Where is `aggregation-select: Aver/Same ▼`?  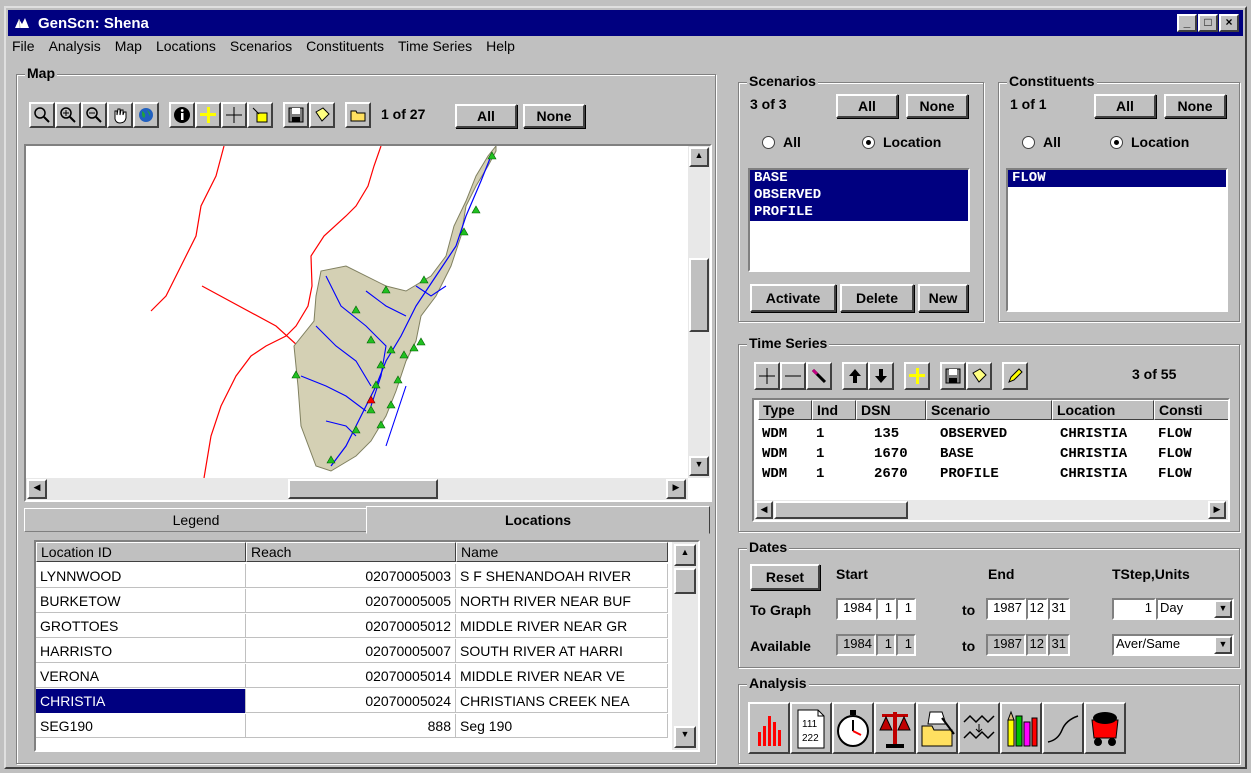 aggregation-select: Aver/Same ▼ is located at coordinates (1173, 645).